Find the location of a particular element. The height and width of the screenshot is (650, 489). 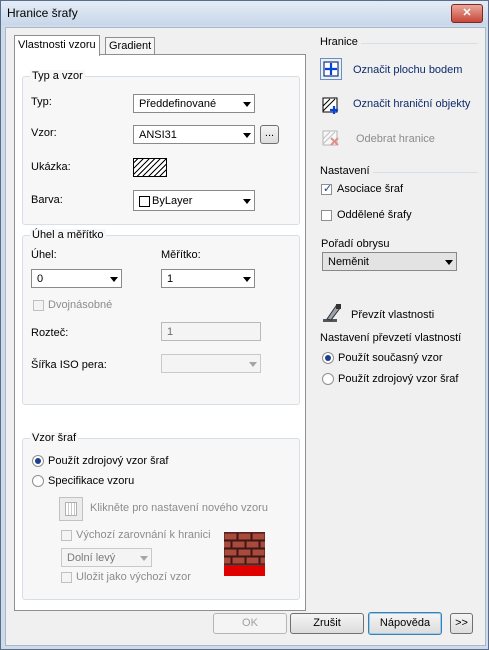

associative-label: Asociace šraf is located at coordinates (370, 189).